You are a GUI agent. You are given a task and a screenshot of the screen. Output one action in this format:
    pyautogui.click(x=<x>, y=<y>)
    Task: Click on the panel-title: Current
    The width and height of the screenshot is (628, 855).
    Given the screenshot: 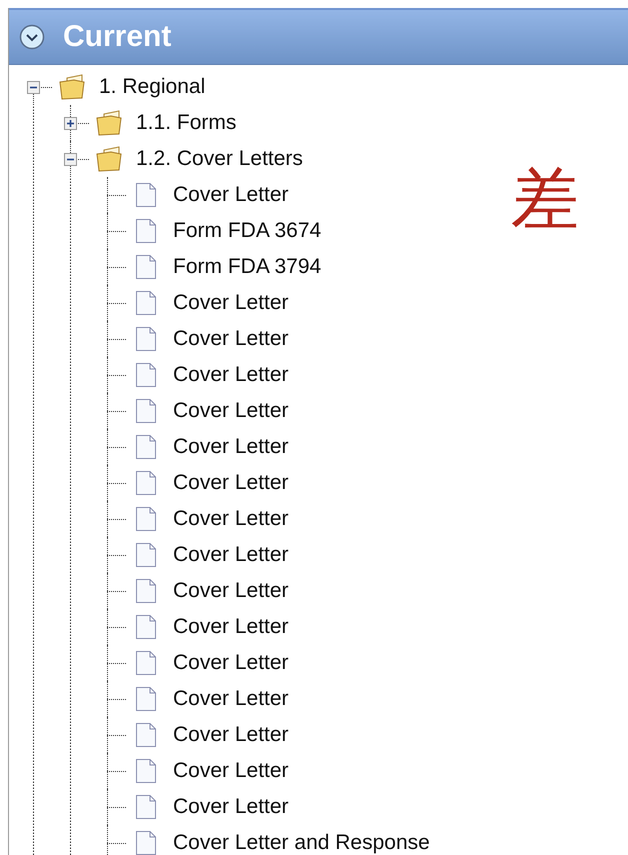 What is the action you would take?
    pyautogui.click(x=117, y=37)
    